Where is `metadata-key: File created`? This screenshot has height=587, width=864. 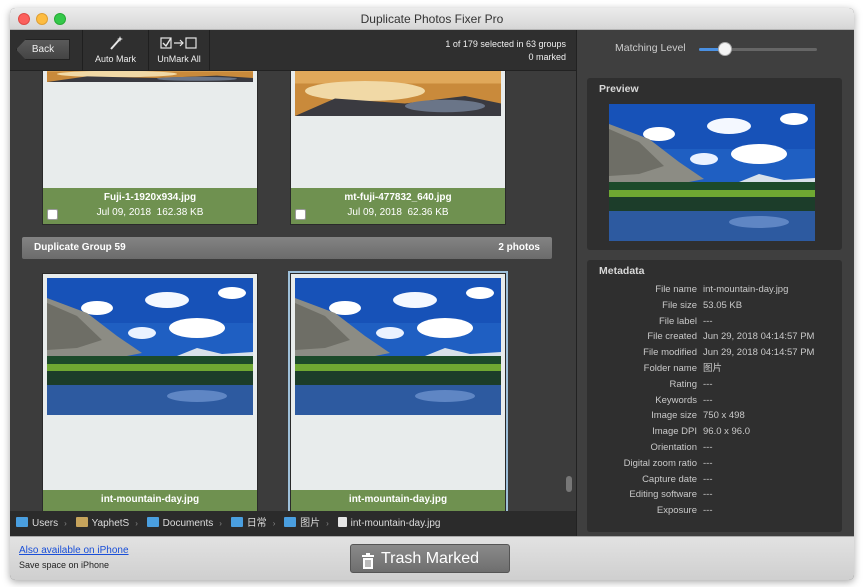 metadata-key: File created is located at coordinates (672, 337).